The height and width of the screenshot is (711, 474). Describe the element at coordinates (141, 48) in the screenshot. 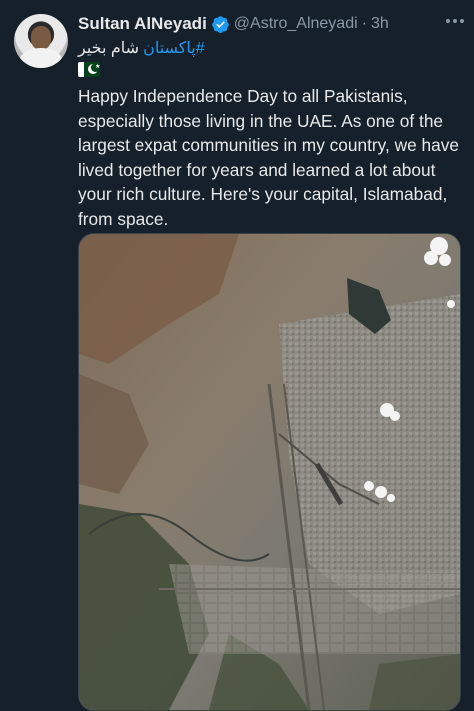

I see `urdu-line: #پاکستان شام بخیر` at that location.